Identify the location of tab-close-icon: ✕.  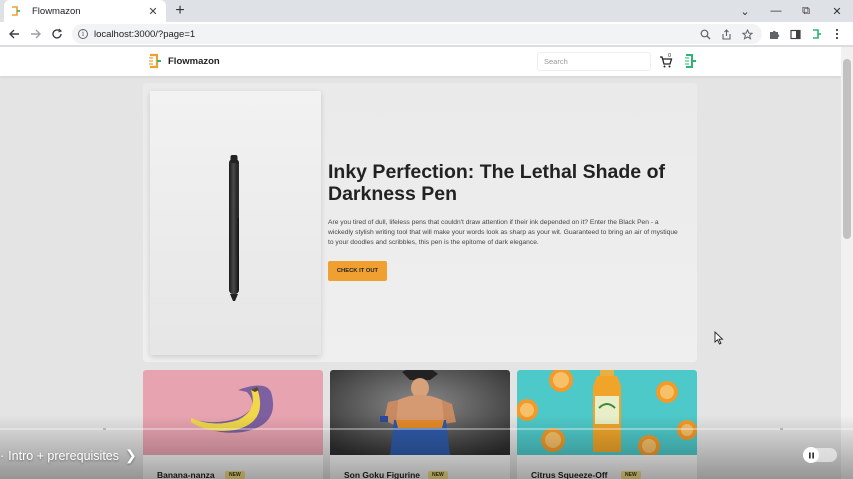
(153, 11).